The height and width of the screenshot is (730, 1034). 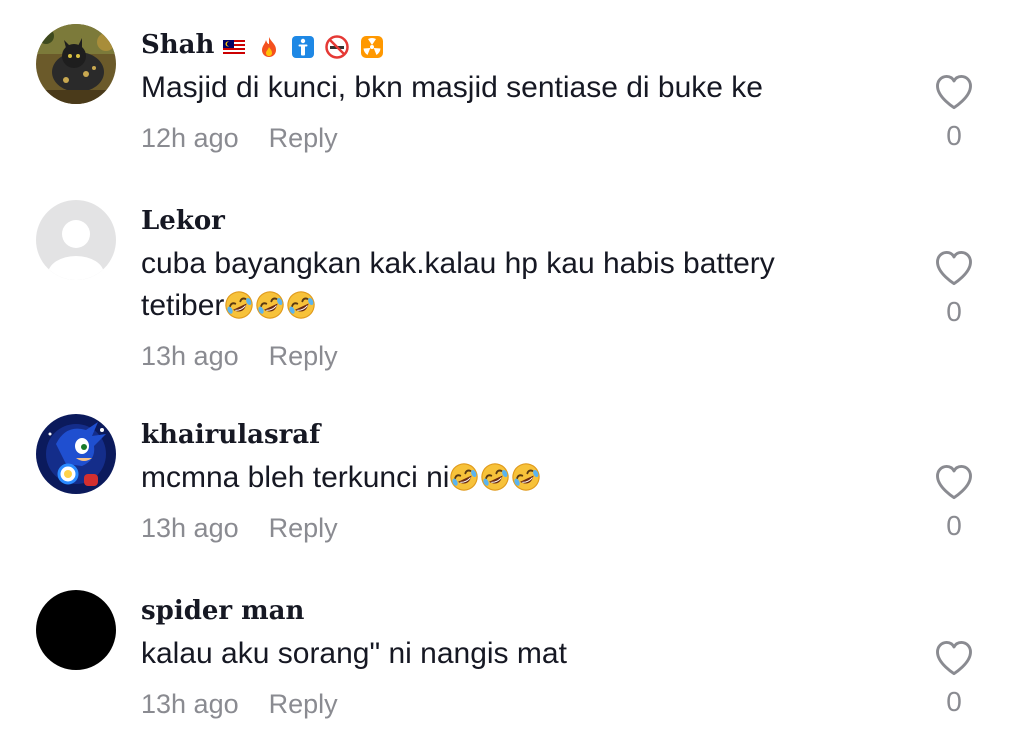 I want to click on comment-username: Shah, so click(x=263, y=45).